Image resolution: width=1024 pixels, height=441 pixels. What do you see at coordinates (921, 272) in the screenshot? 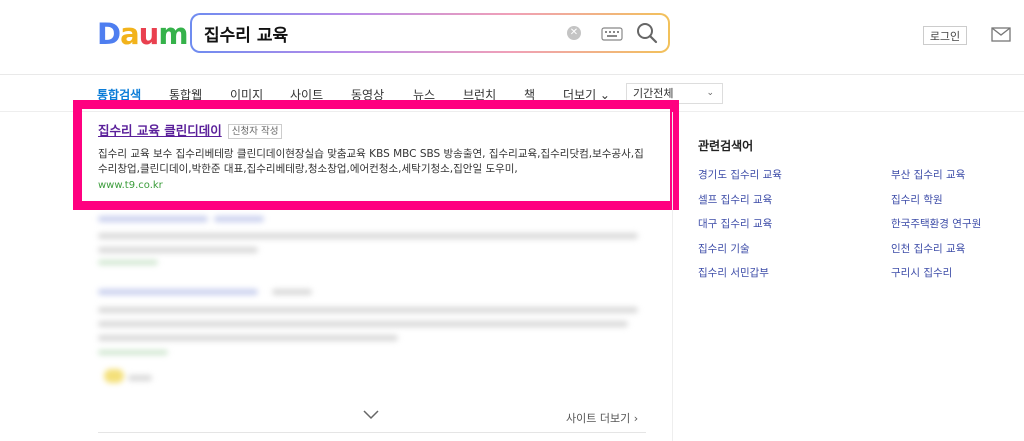
I see `related-term: 구리시 집수리` at bounding box center [921, 272].